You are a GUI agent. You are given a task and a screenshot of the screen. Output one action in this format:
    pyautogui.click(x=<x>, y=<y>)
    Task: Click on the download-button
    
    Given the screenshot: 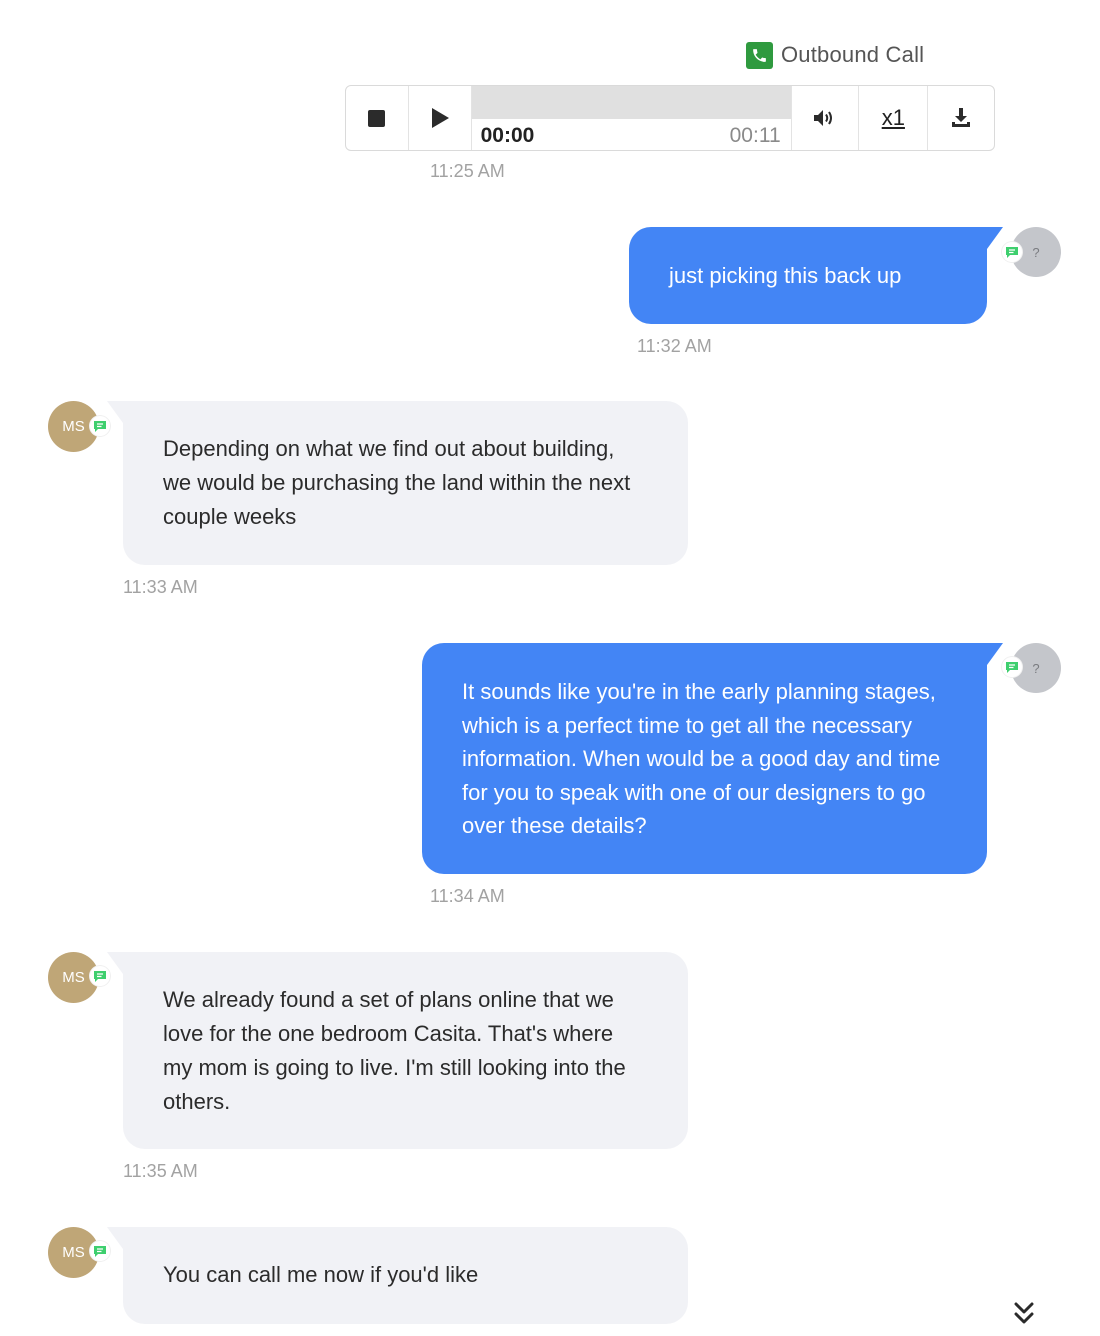 What is the action you would take?
    pyautogui.click(x=961, y=118)
    